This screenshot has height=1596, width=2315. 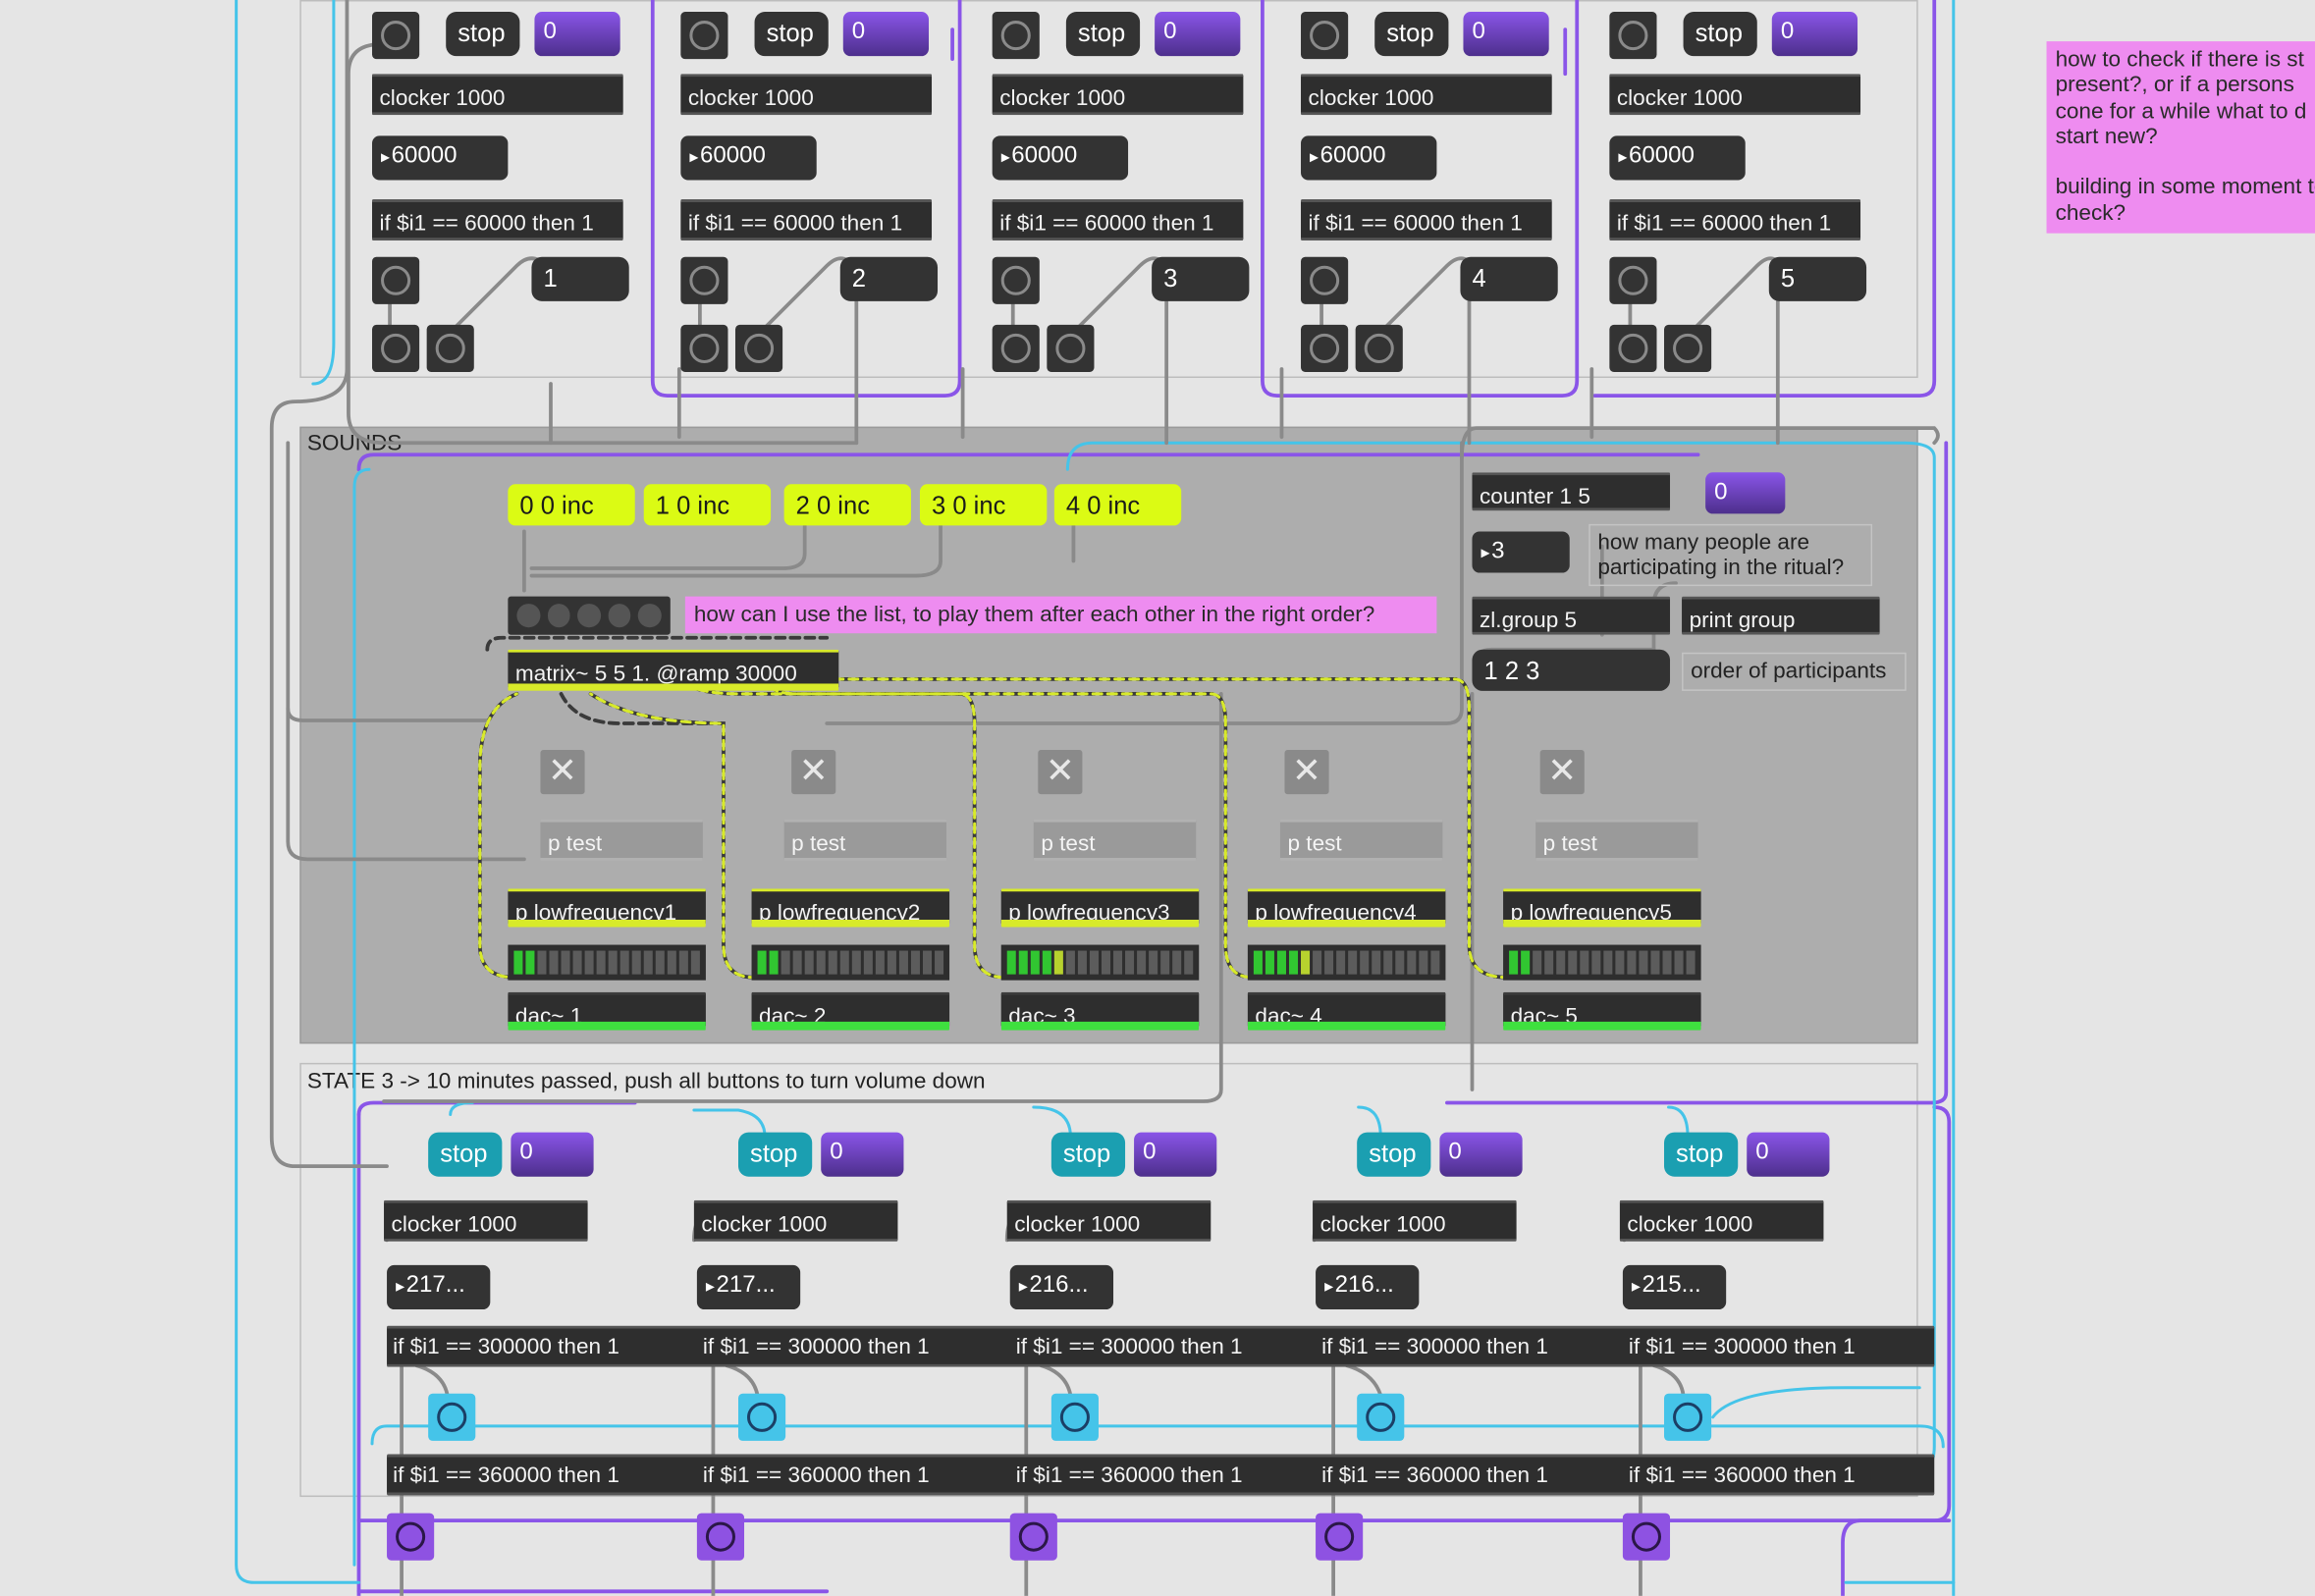 What do you see at coordinates (1346, 1011) in the screenshot?
I see `dac-object: dac~ 4` at bounding box center [1346, 1011].